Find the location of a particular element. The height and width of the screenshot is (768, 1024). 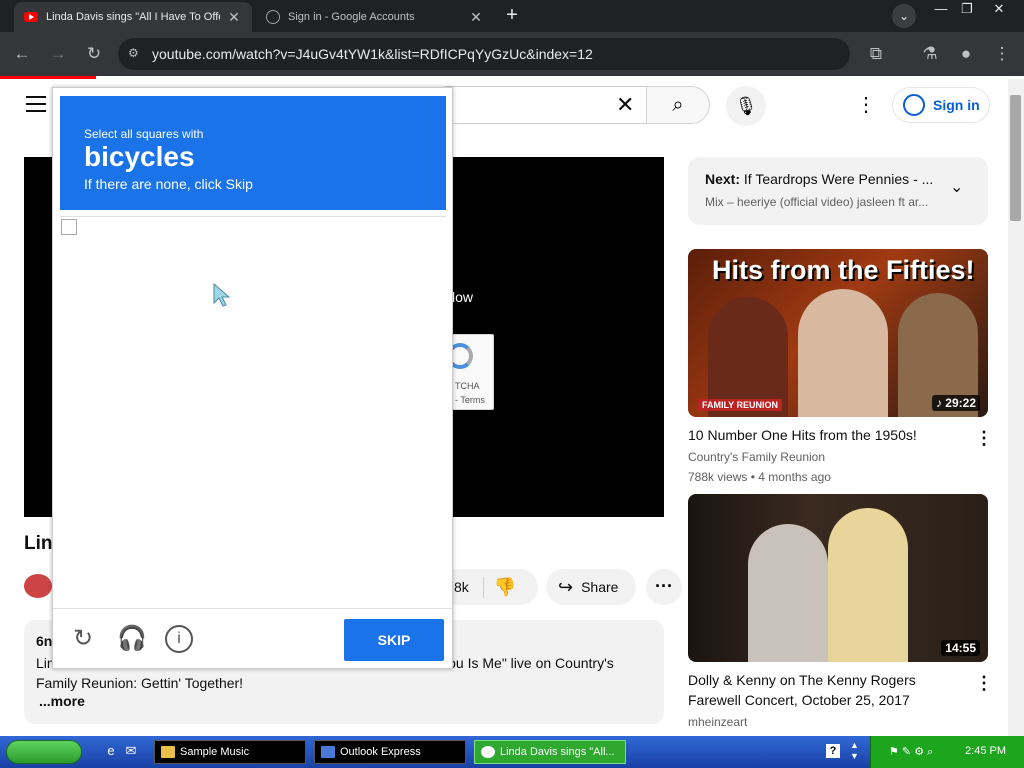

restore-button: ❐ is located at coordinates (967, 10).